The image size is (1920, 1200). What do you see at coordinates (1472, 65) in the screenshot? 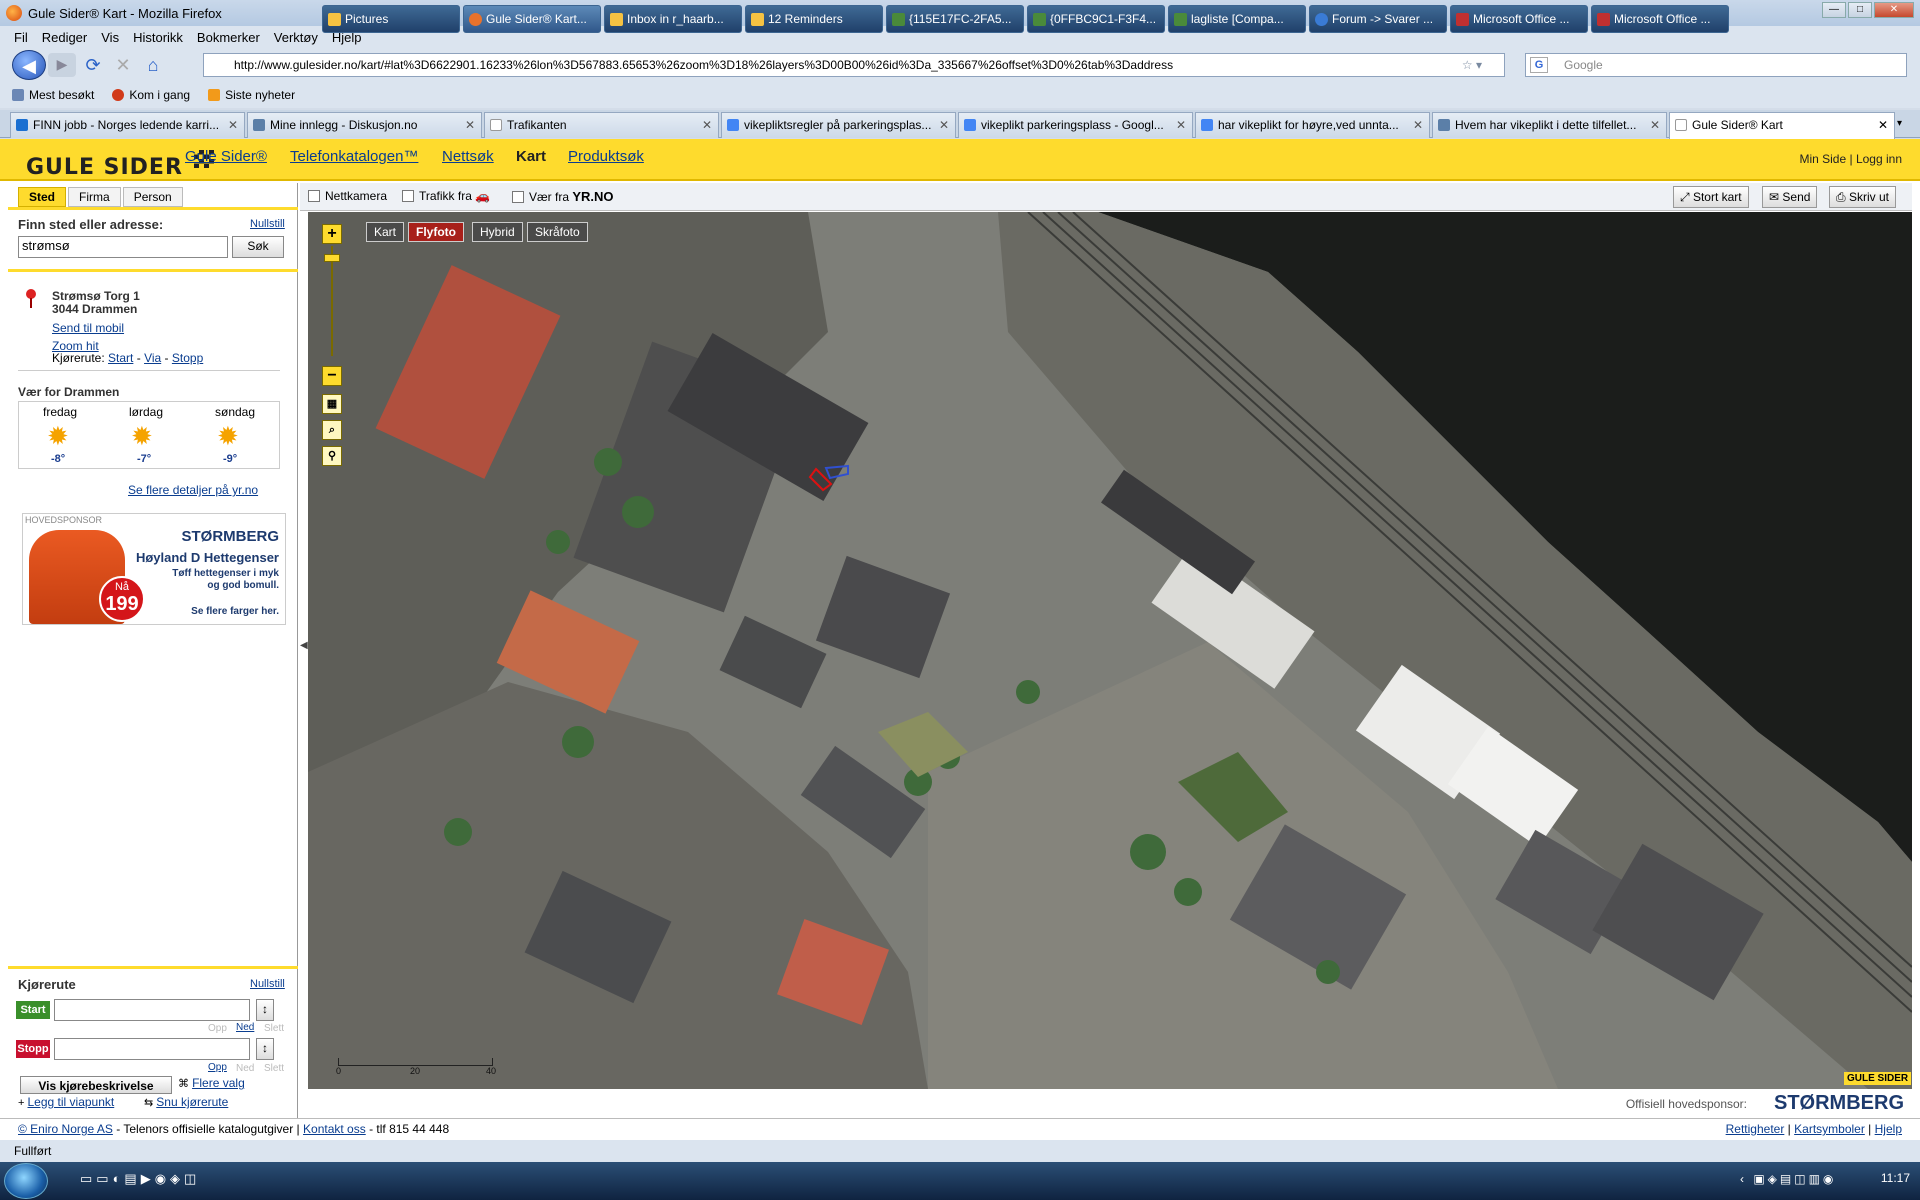
I see `bookmark-star-icon: ☆ ▾` at bounding box center [1472, 65].